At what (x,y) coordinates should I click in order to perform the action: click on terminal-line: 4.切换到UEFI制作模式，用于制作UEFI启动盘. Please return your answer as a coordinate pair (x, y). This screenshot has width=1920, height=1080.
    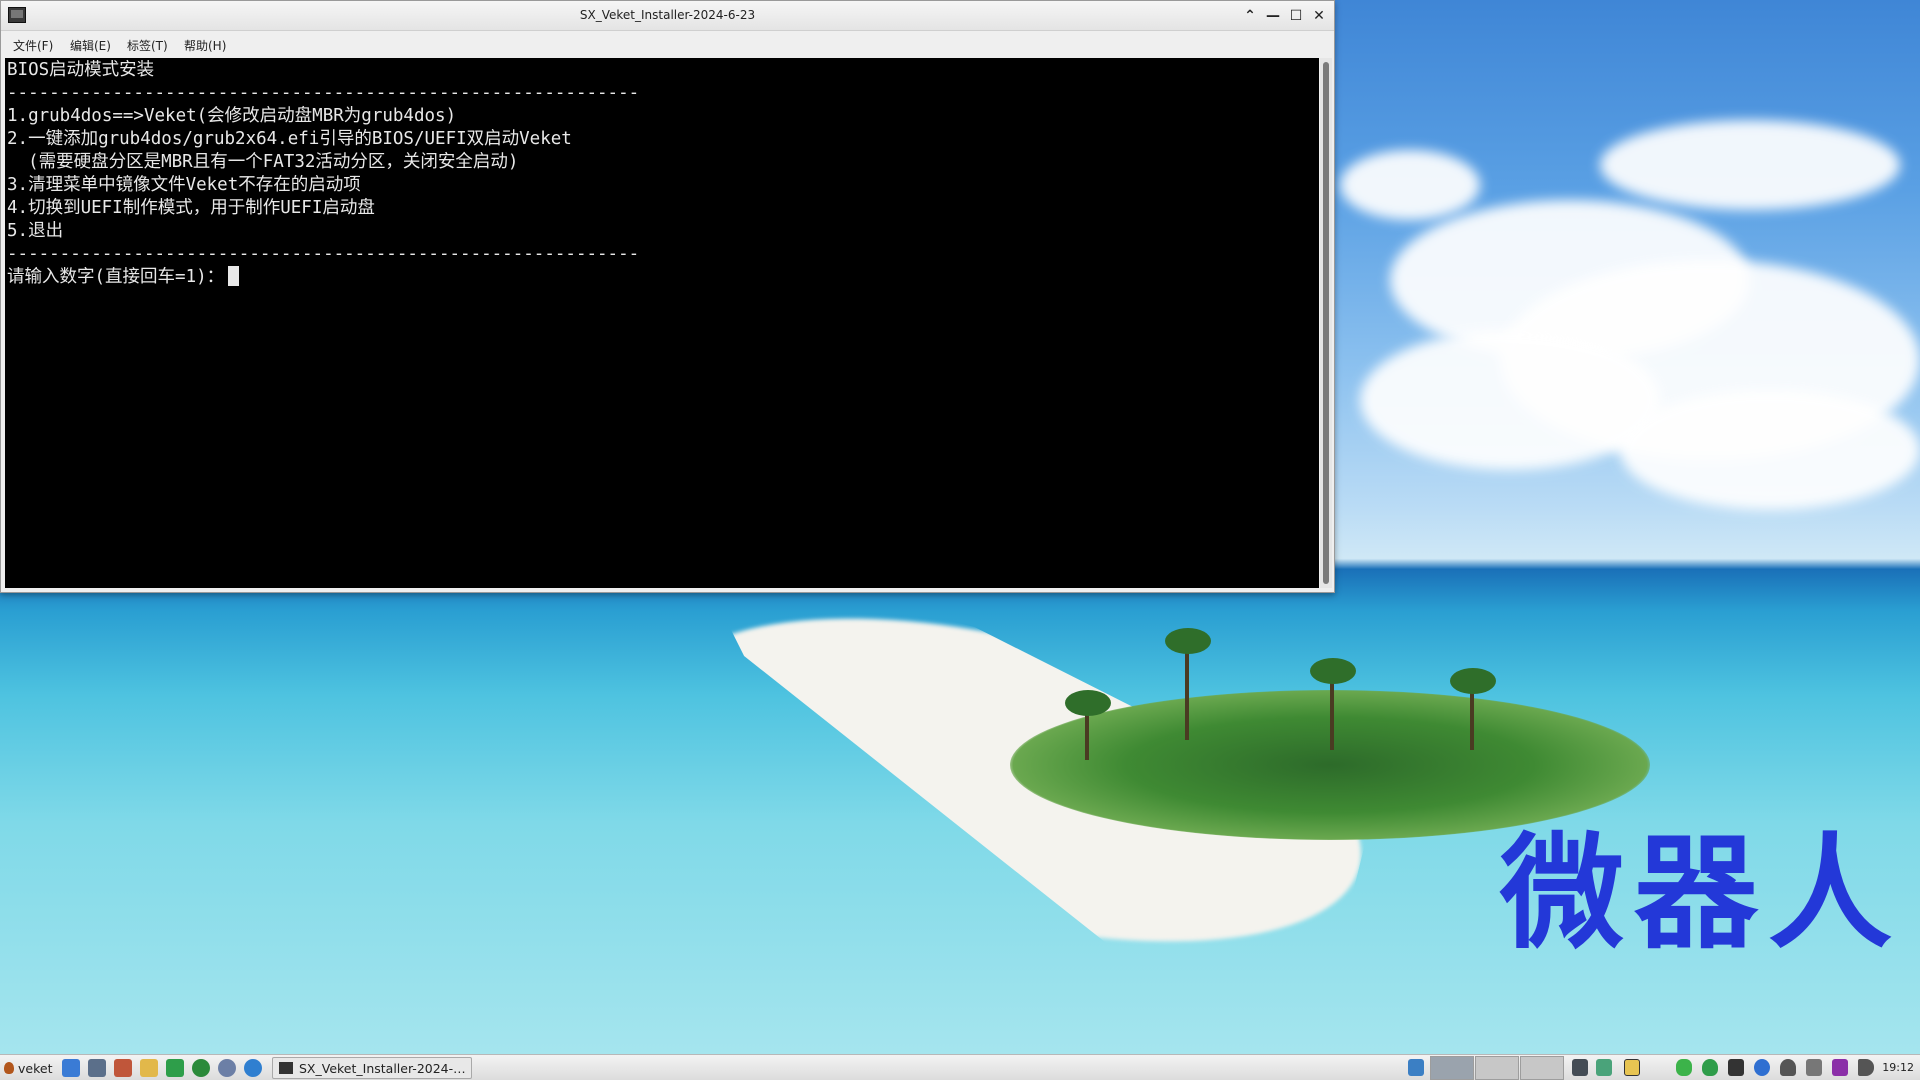
    Looking at the image, I should click on (191, 208).